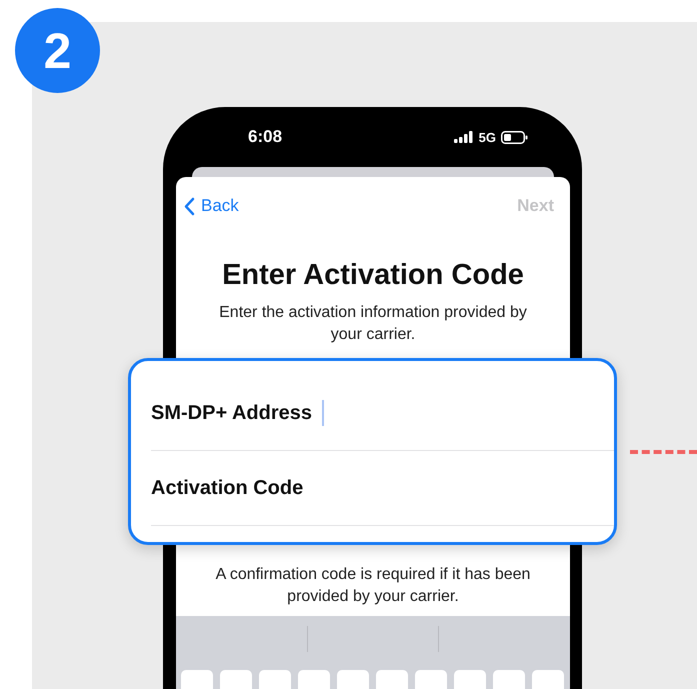  I want to click on back-link: Back, so click(211, 206).